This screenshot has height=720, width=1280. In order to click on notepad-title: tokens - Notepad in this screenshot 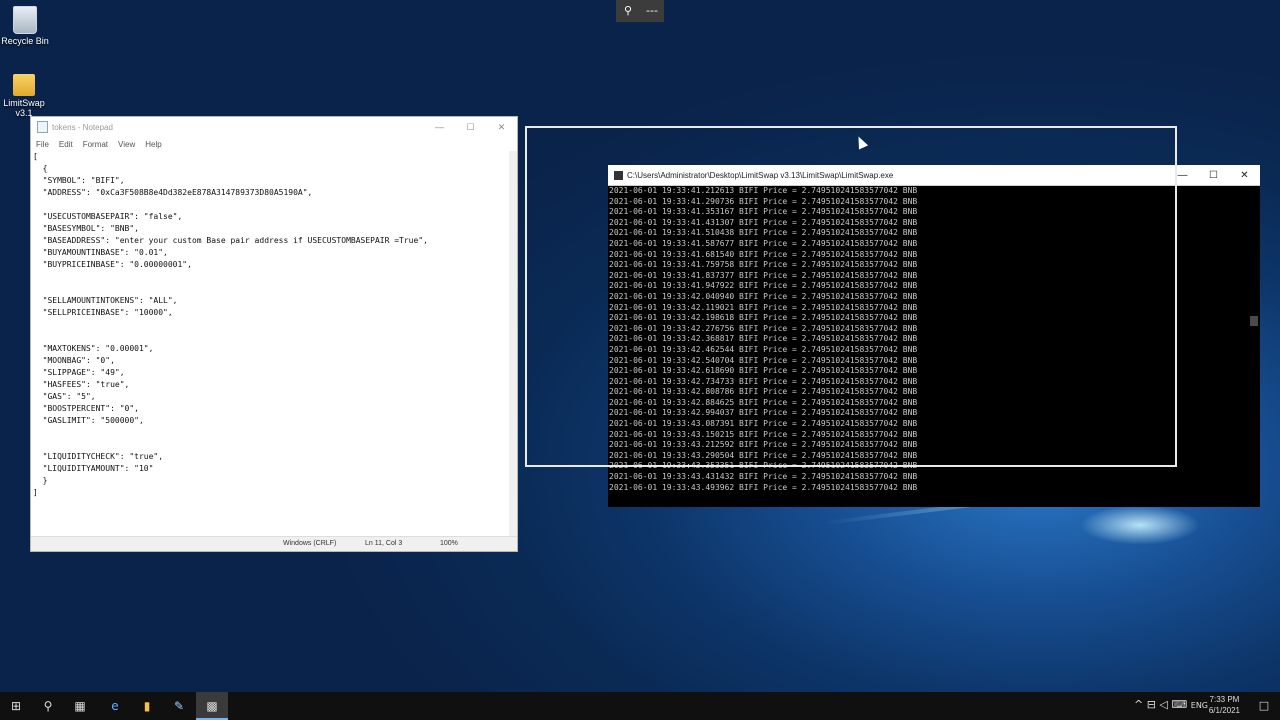, I will do `click(82, 127)`.